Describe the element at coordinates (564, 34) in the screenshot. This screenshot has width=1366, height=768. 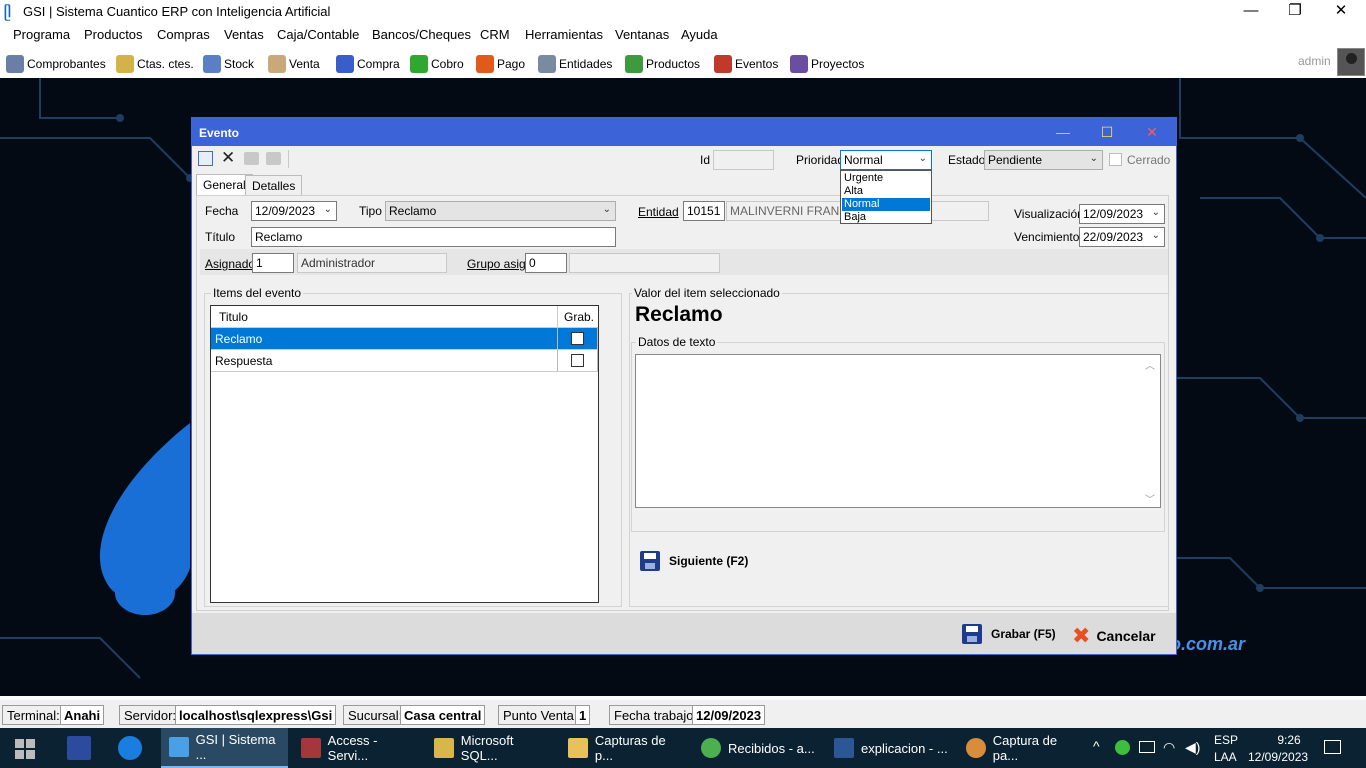
I see `menu-herramientas: Herramientas` at that location.